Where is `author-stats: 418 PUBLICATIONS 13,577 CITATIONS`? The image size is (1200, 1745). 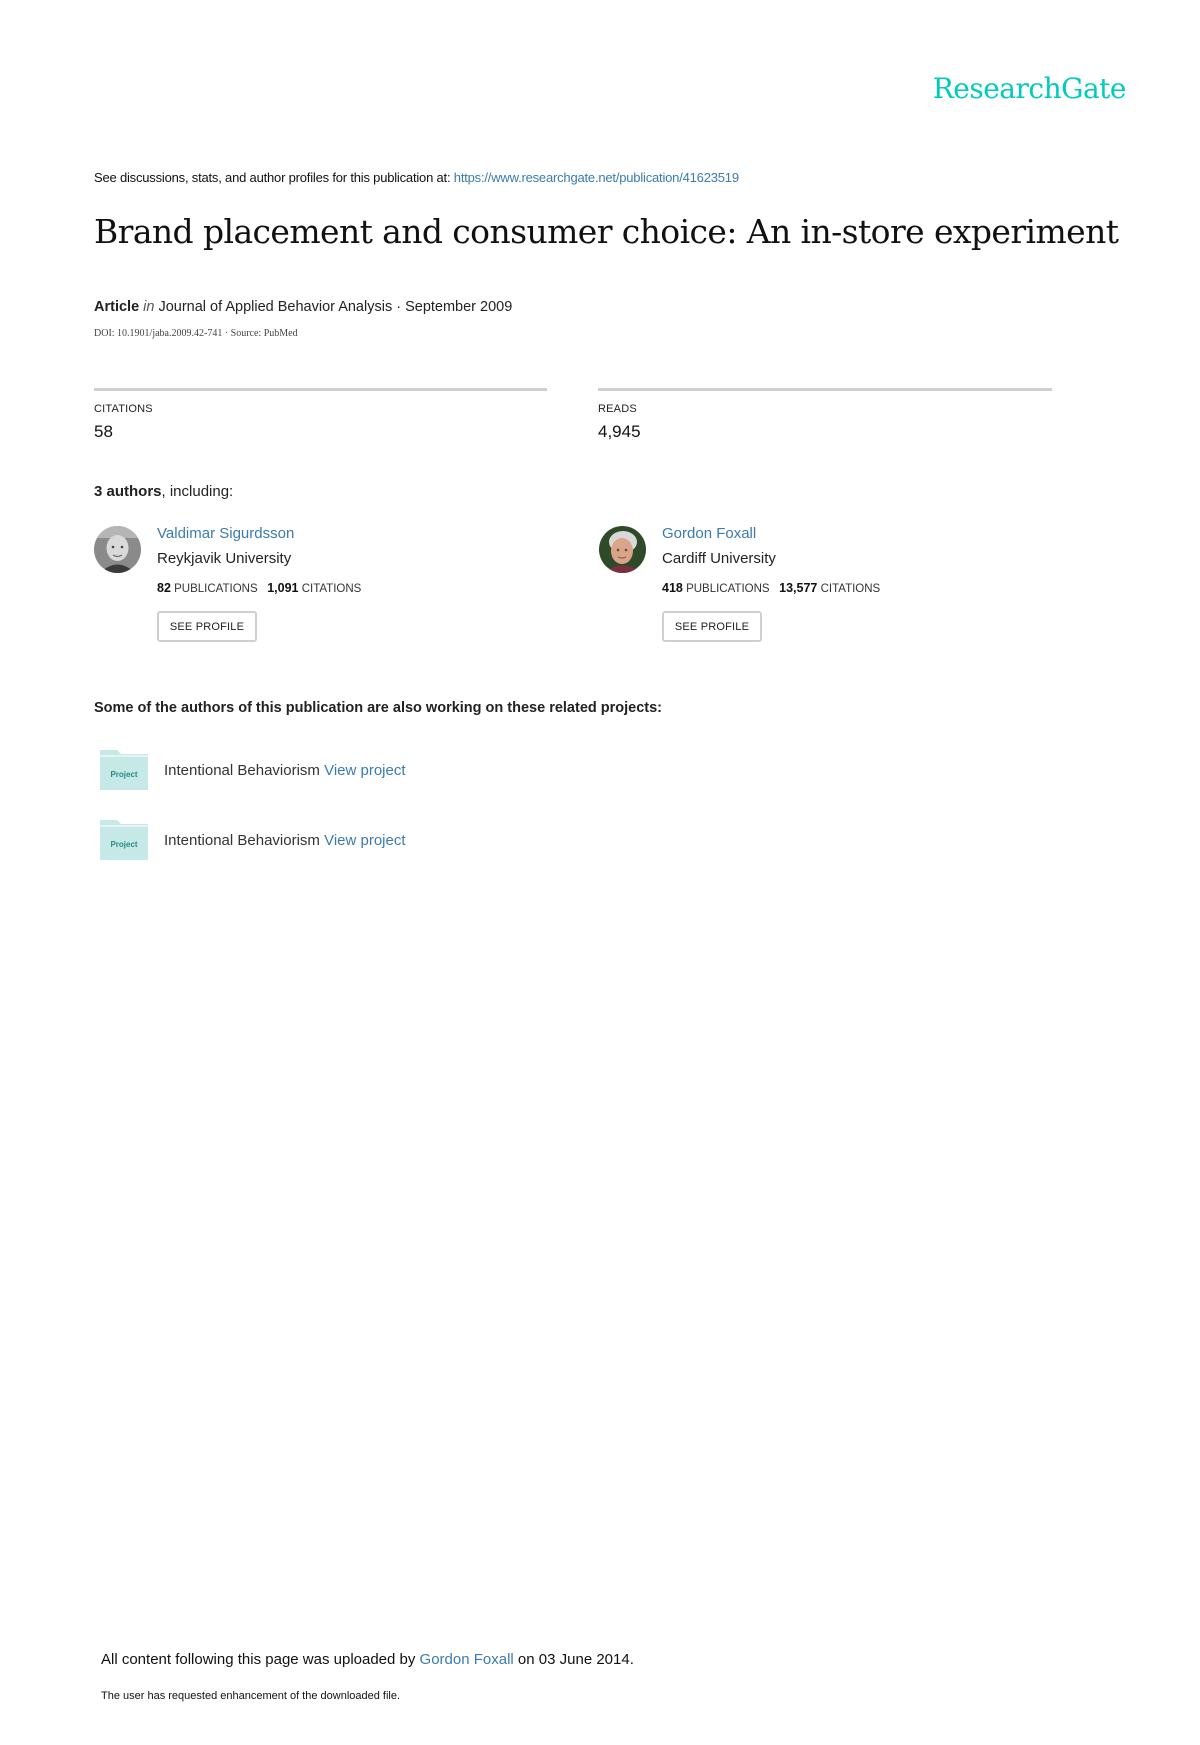
author-stats: 418 PUBLICATIONS 13,577 CITATIONS is located at coordinates (771, 588).